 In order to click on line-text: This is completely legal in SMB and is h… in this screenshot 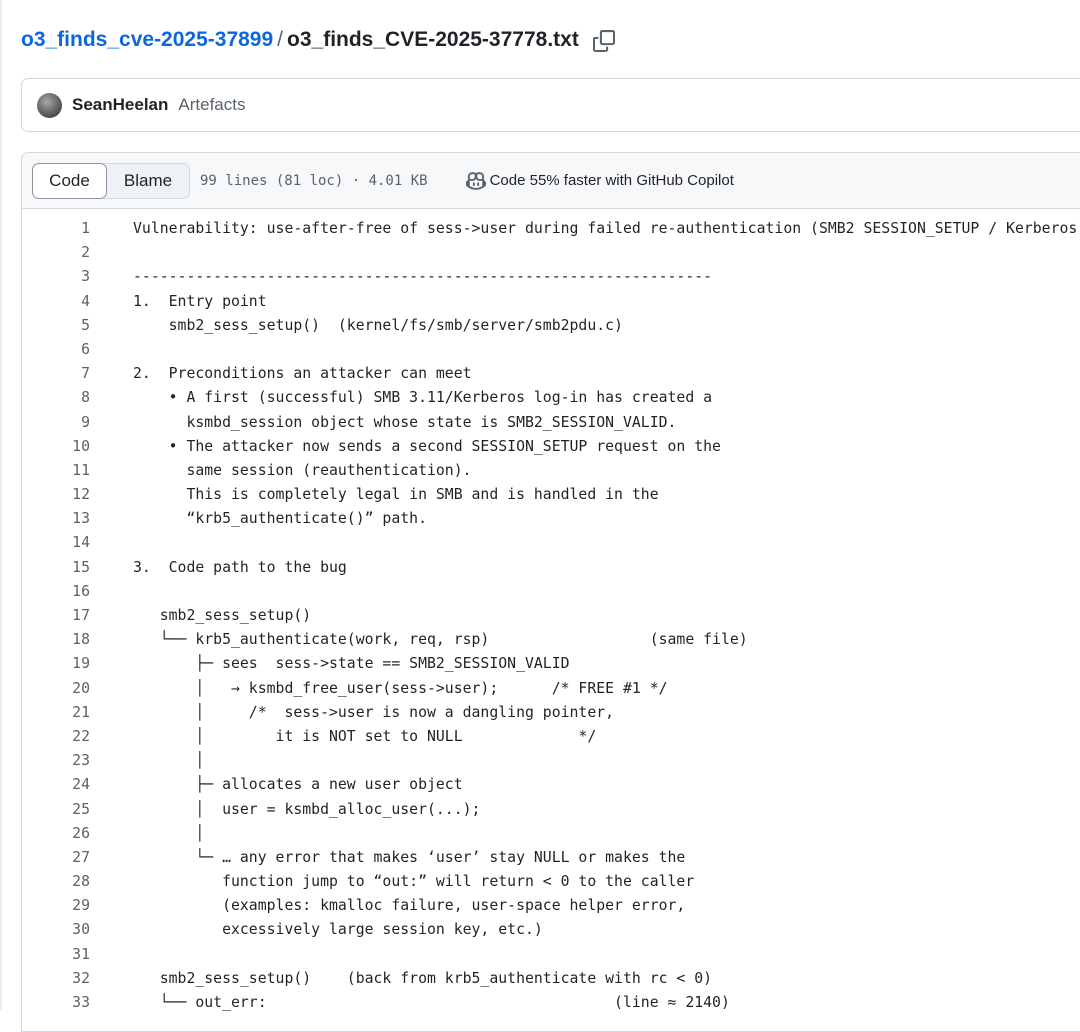, I will do `click(396, 495)`.